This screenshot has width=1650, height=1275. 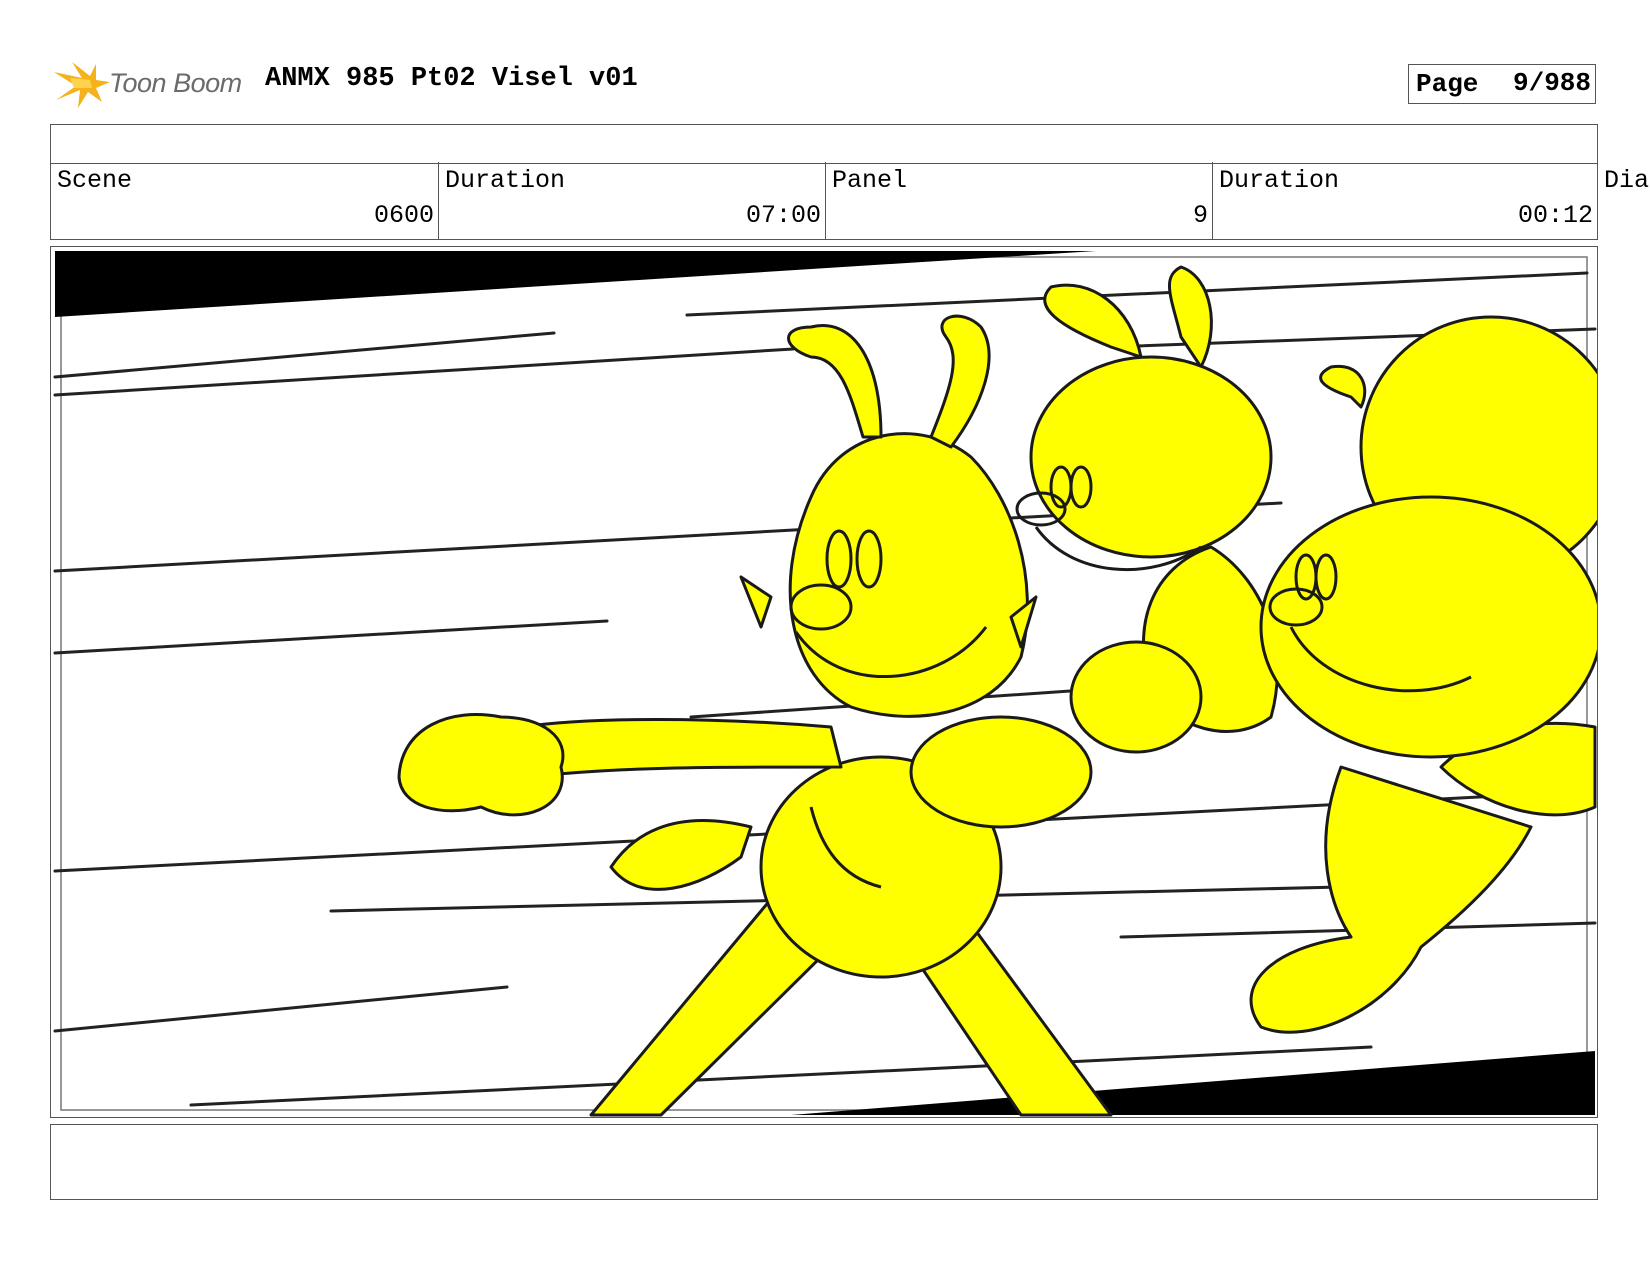 What do you see at coordinates (1627, 180) in the screenshot?
I see `dialogue-label: Dia` at bounding box center [1627, 180].